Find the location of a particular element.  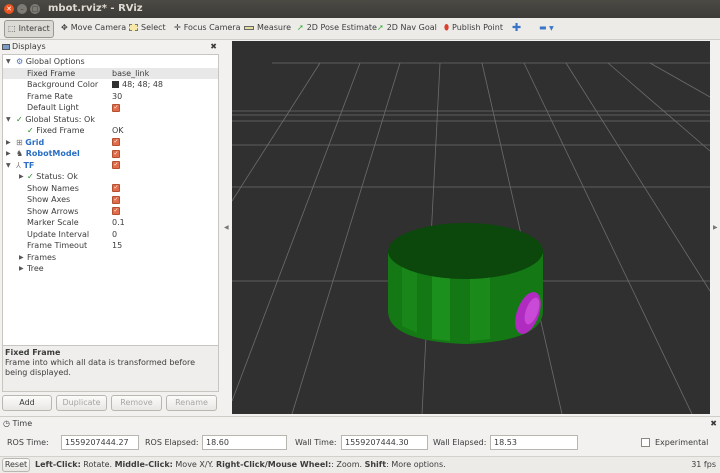

ros-elapsed-field: 18.60 is located at coordinates (244, 442).